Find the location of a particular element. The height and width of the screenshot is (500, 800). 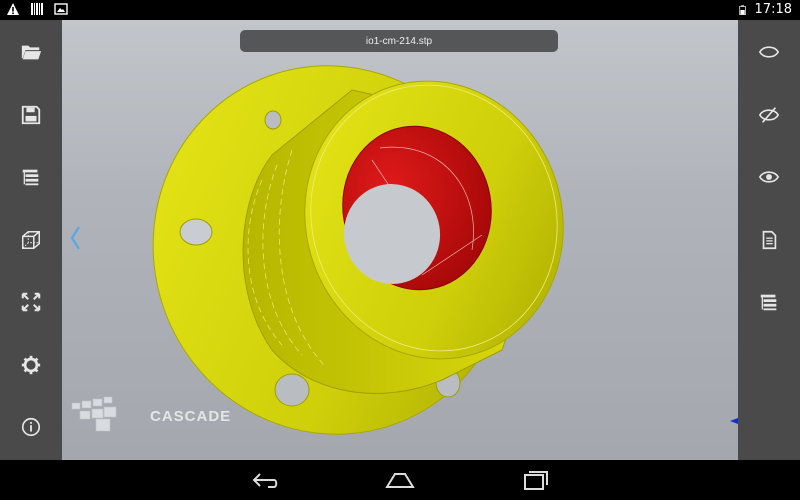

back-icon is located at coordinates (265, 480).